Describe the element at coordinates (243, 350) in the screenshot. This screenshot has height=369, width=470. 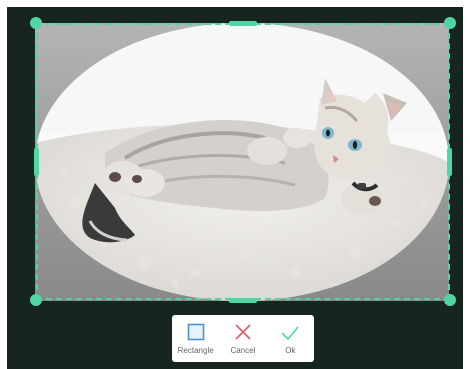
I see `cancel-label: Cancel` at that location.